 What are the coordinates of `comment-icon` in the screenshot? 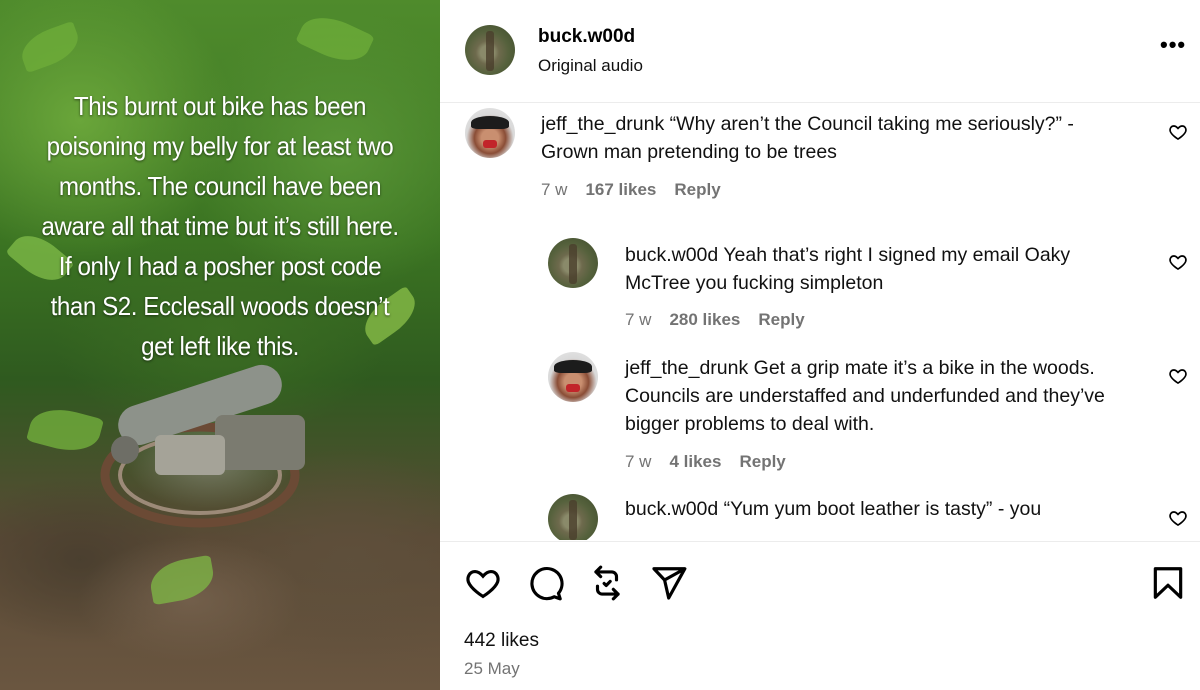 It's located at (545, 583).